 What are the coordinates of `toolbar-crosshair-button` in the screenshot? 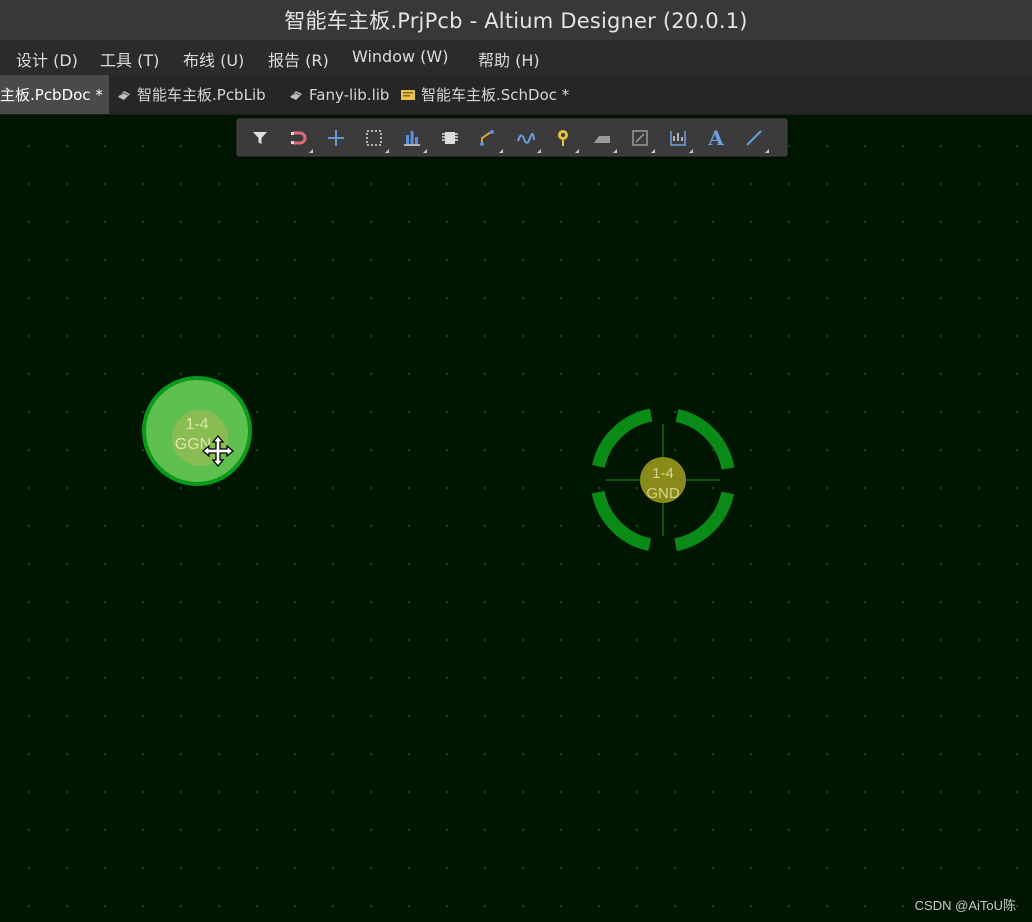 It's located at (336, 137).